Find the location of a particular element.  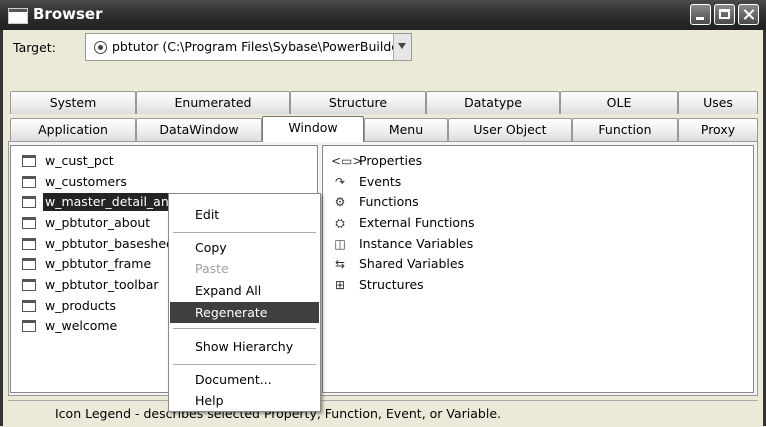

tab-datawindow: DataWindow is located at coordinates (199, 129).